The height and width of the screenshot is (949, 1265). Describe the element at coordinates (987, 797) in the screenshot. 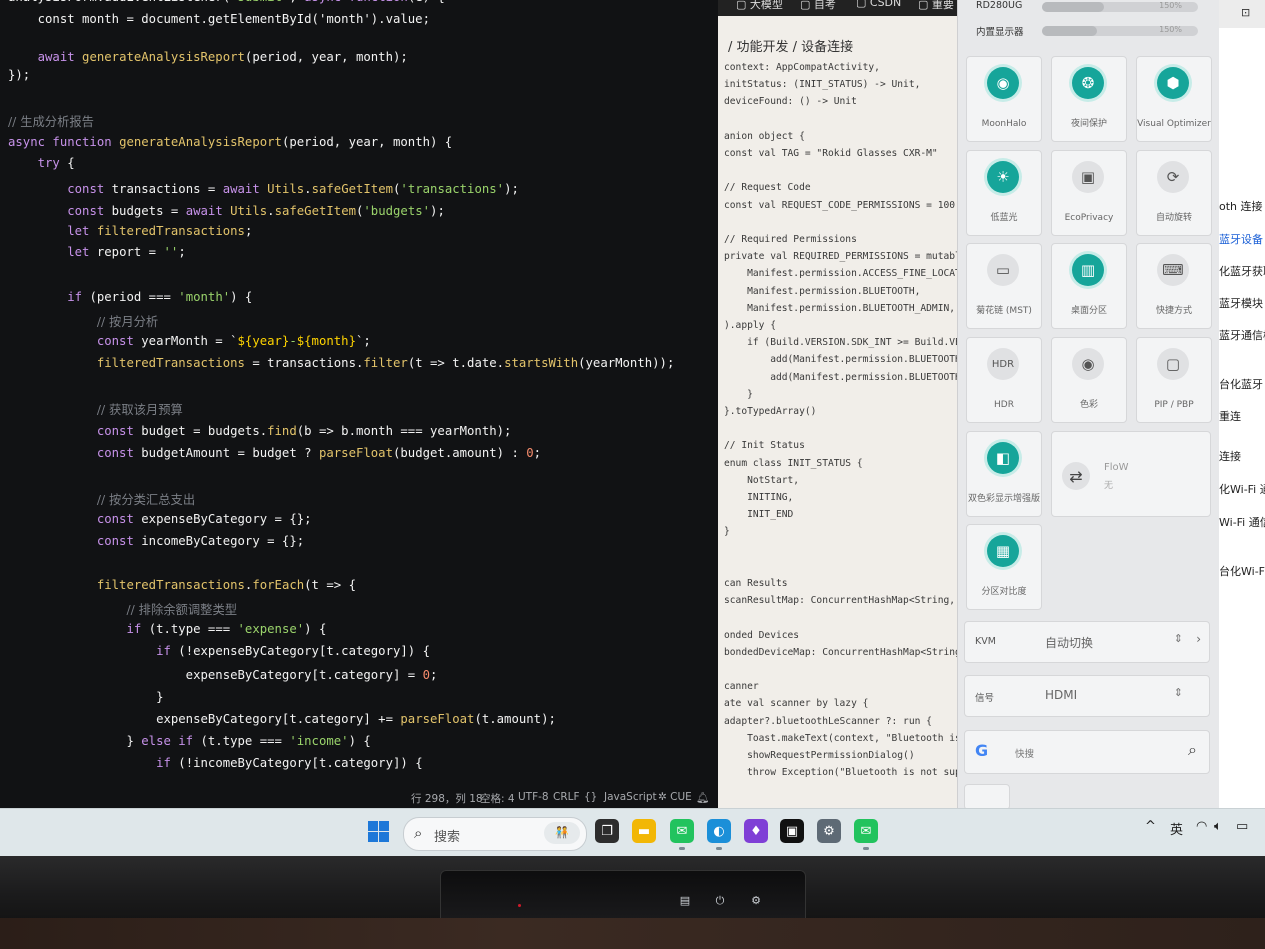

I see `back-button` at that location.